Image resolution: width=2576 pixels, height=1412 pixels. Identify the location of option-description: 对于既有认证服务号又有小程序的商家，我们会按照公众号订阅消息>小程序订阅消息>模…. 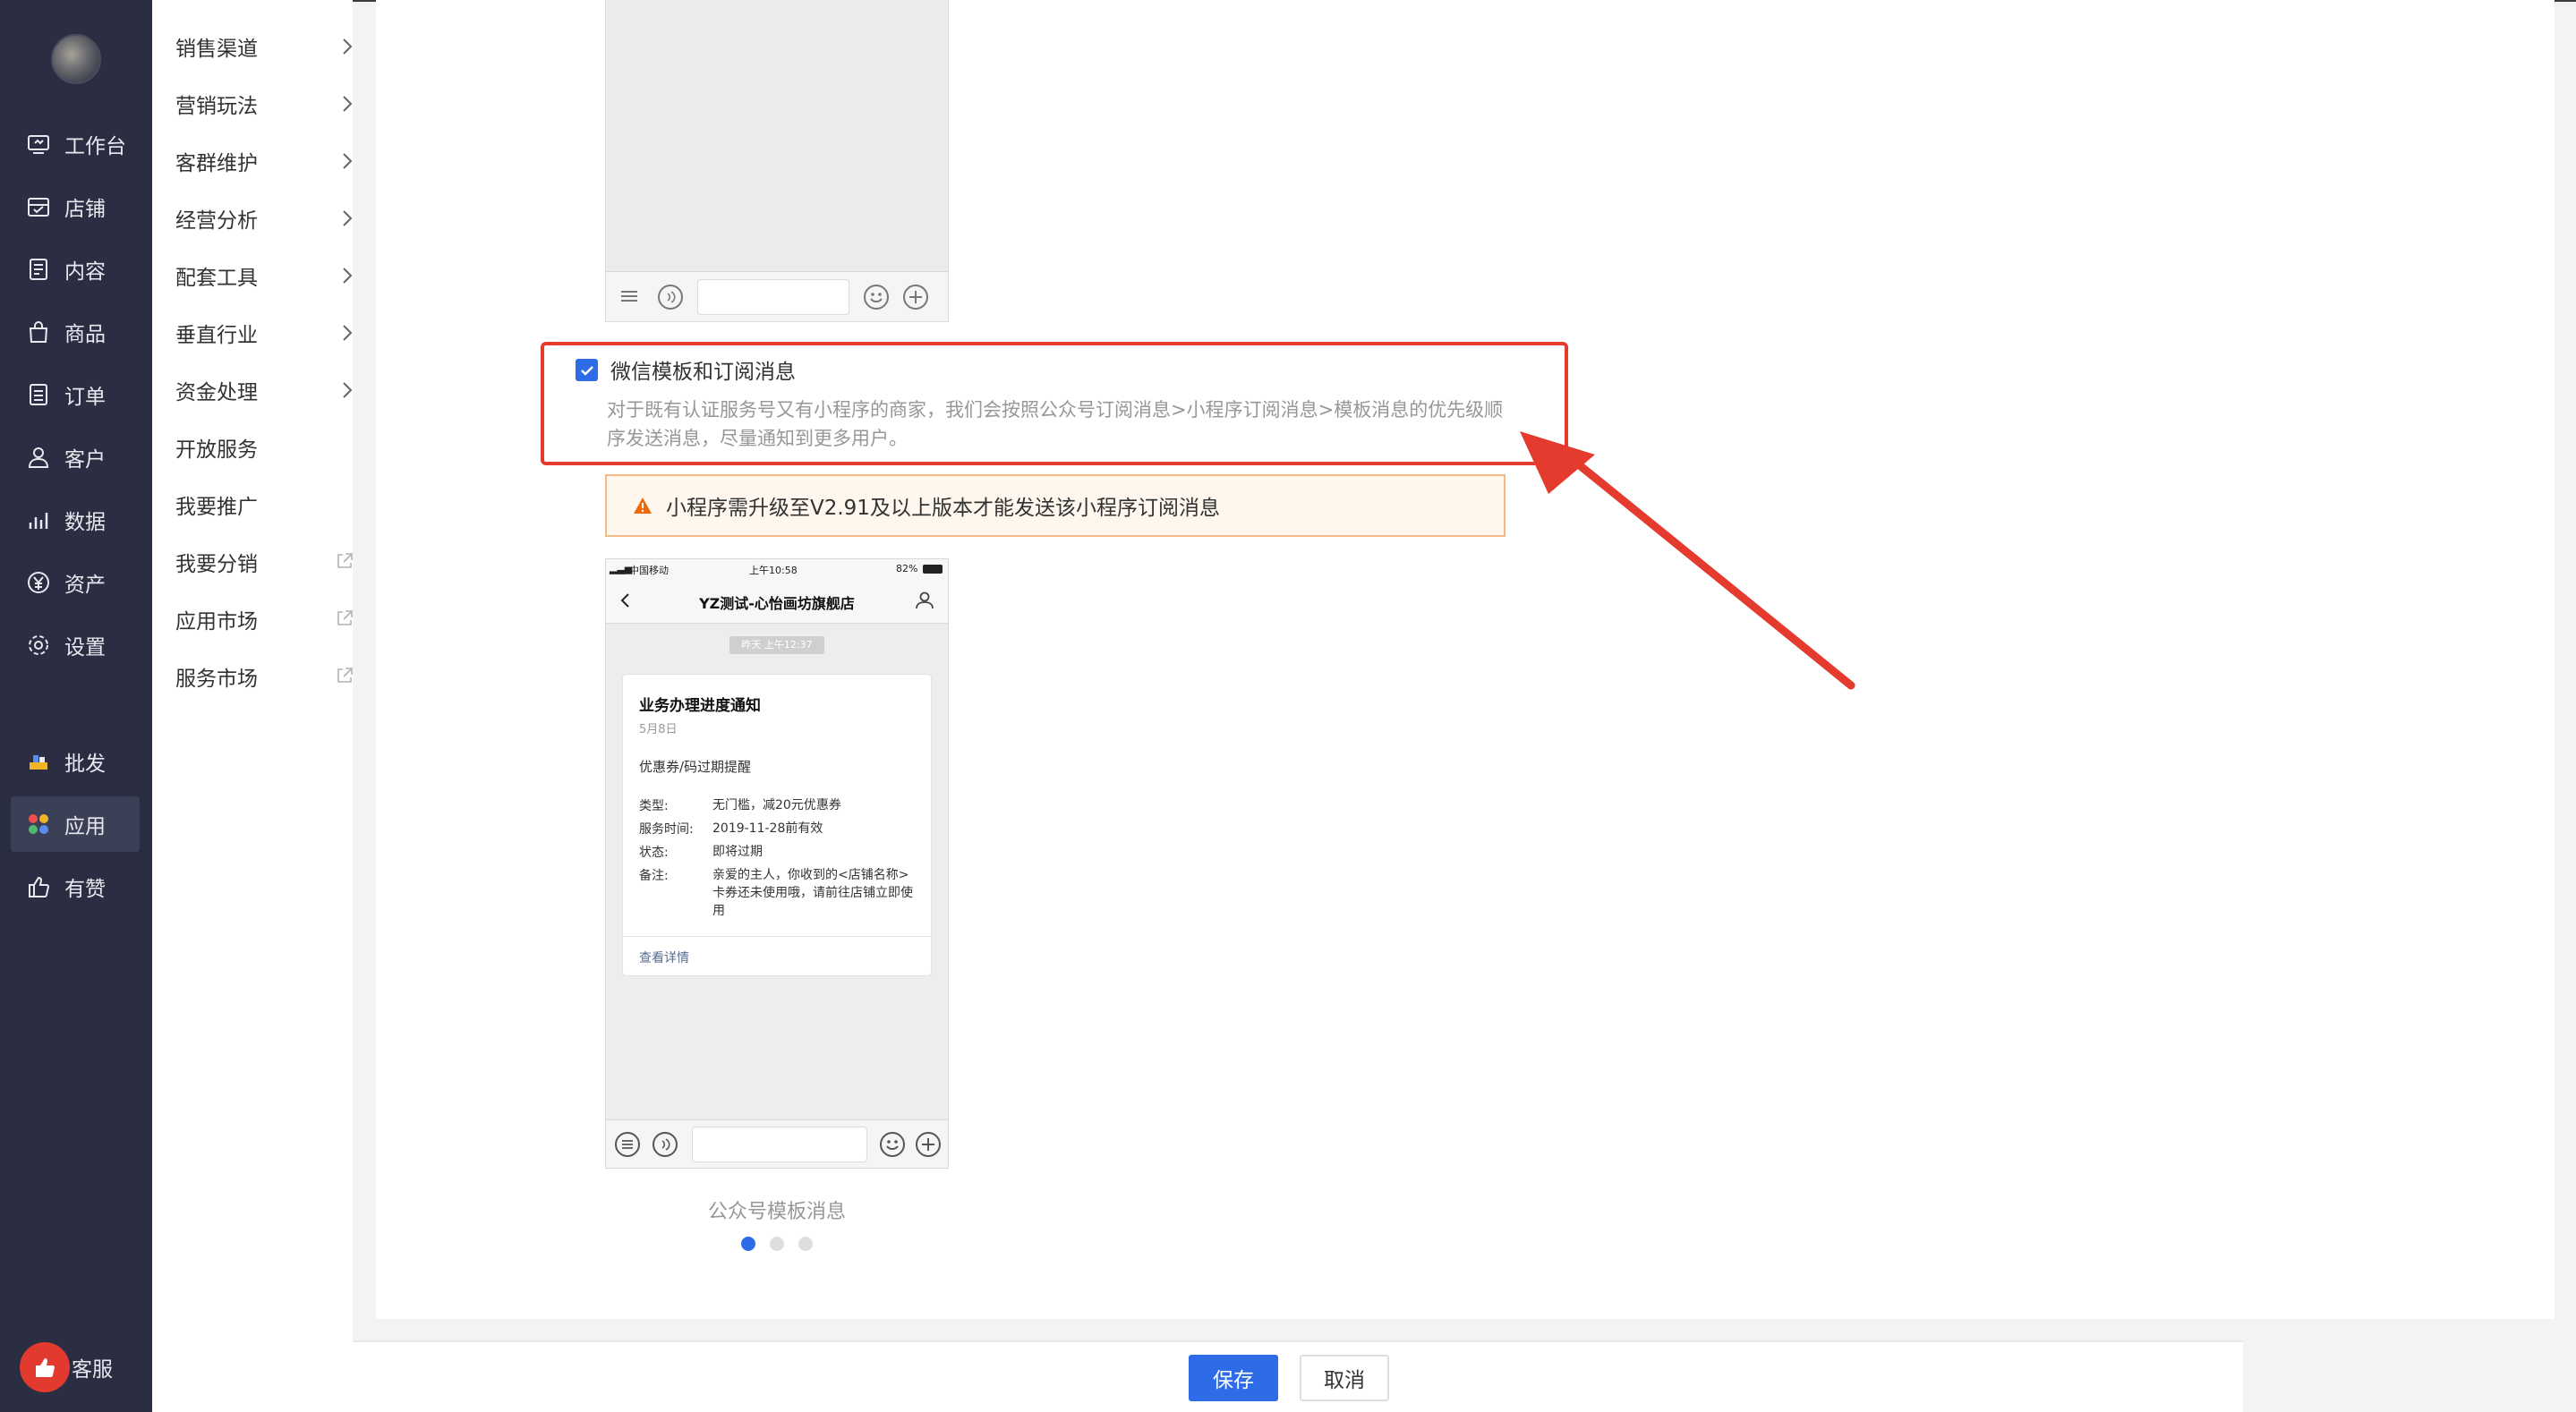
(1055, 424).